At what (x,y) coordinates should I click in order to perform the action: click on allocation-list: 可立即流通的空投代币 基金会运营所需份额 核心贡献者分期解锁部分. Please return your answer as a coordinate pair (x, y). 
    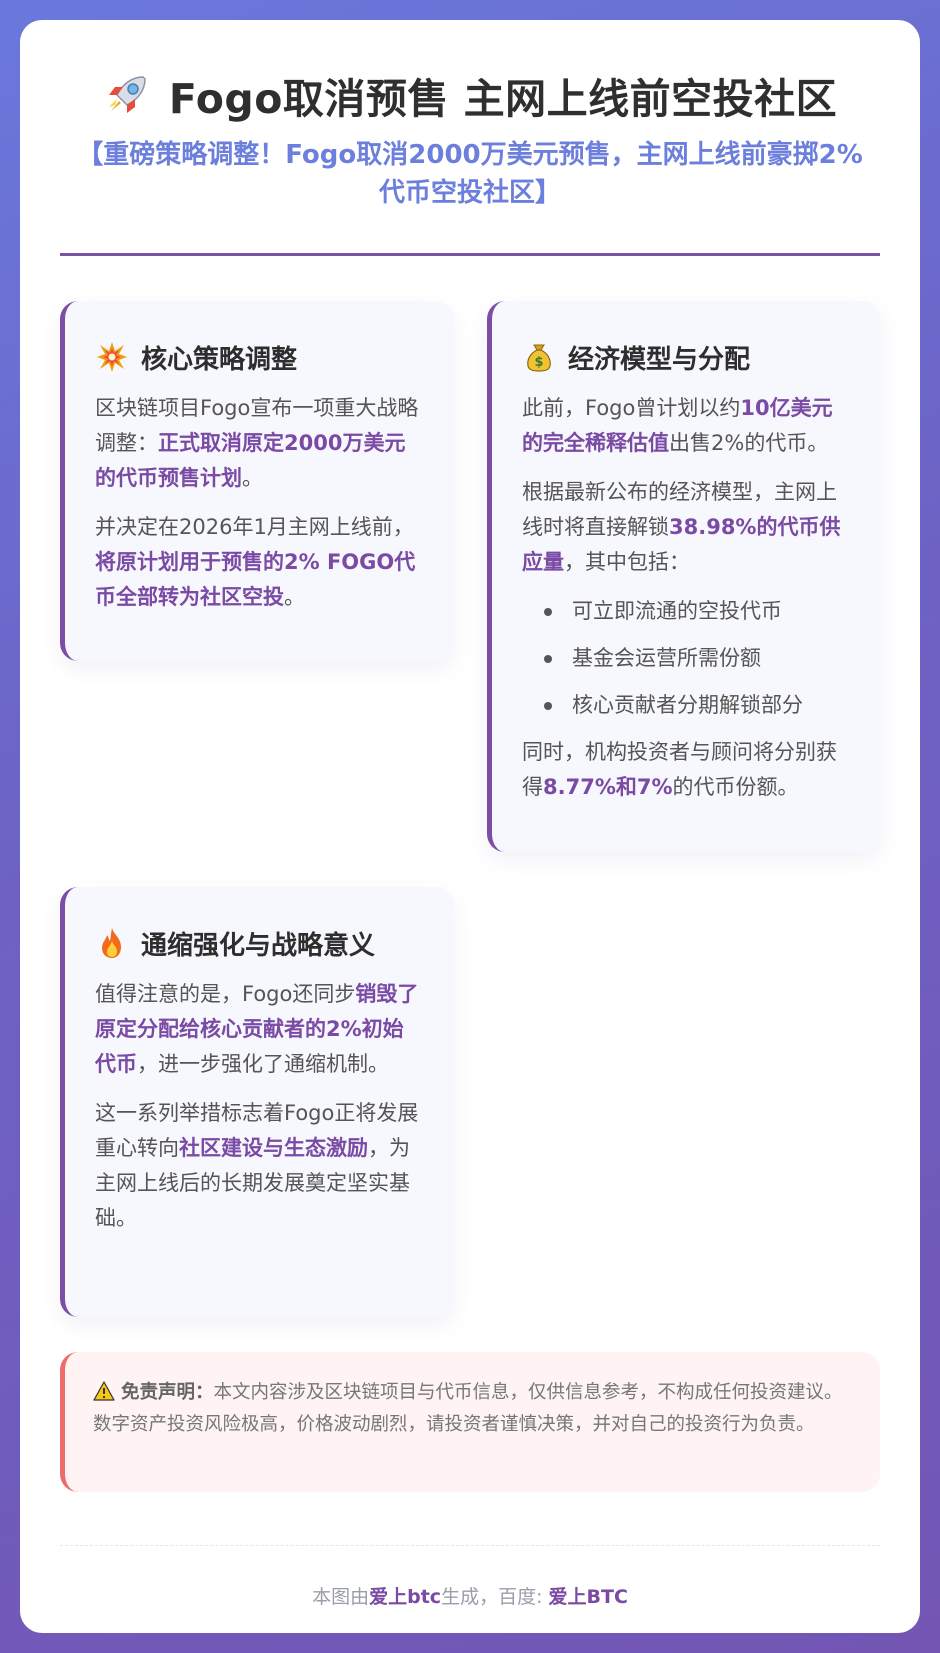
    Looking at the image, I should click on (686, 658).